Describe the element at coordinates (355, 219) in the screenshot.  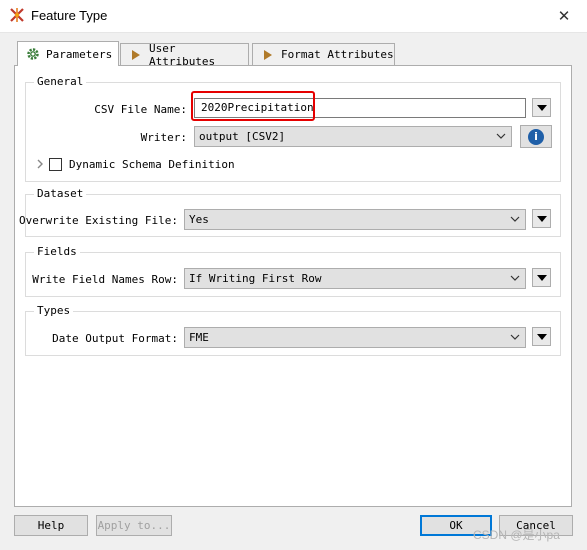
I see `overwrite-existing-file-select: Yes` at that location.